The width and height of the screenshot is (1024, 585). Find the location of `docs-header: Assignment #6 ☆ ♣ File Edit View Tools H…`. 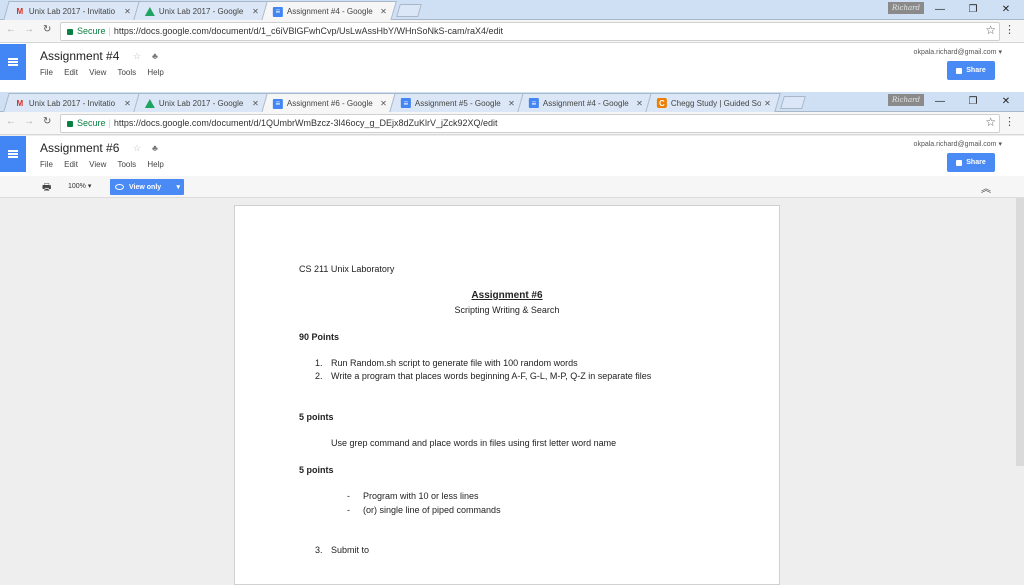

docs-header: Assignment #6 ☆ ♣ File Edit View Tools H… is located at coordinates (512, 156).